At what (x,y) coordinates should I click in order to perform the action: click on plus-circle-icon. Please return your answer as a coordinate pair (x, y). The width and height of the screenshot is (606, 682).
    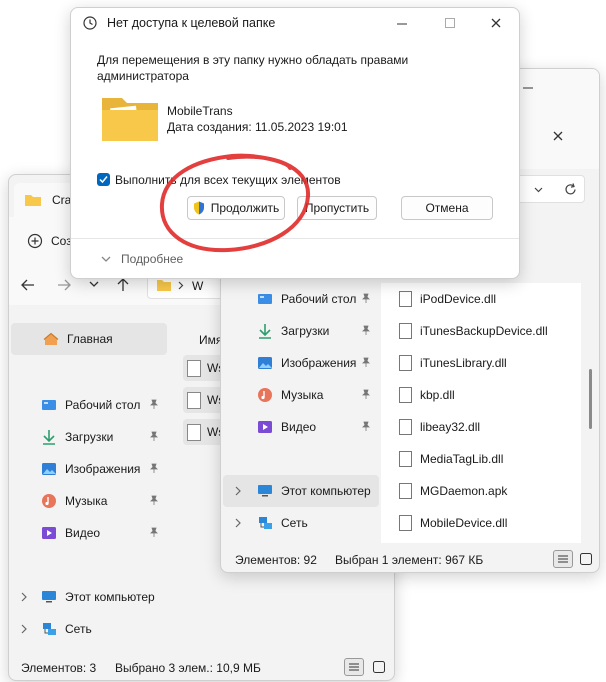
    Looking at the image, I should click on (35, 241).